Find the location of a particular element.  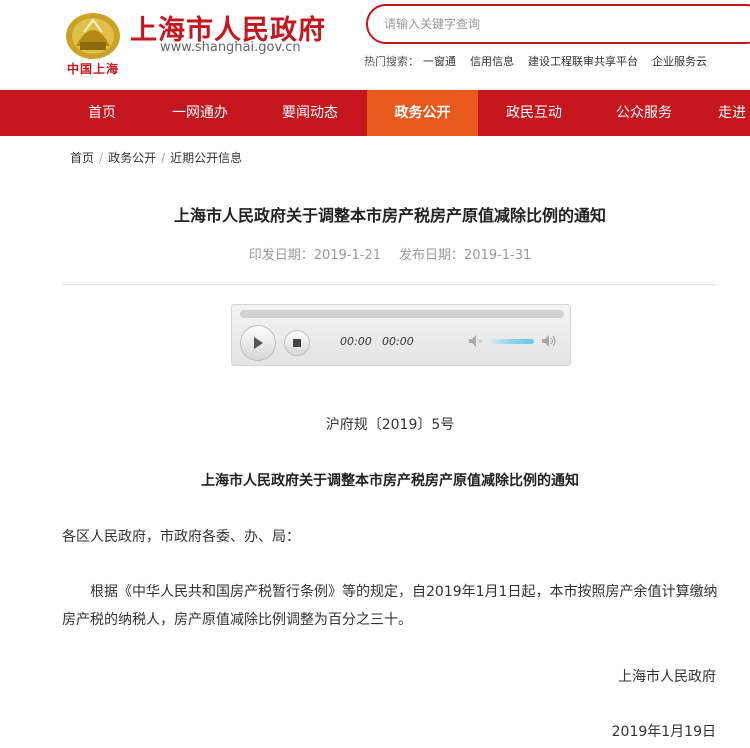

elapsed-time: 00:00 is located at coordinates (356, 341).